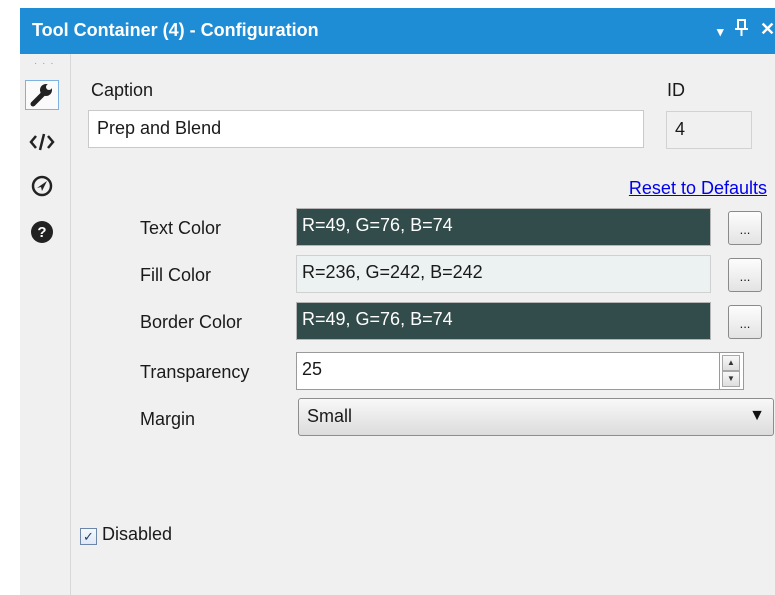 The width and height of the screenshot is (775, 595). Describe the element at coordinates (536, 417) in the screenshot. I see `margin-select: Small ▼` at that location.